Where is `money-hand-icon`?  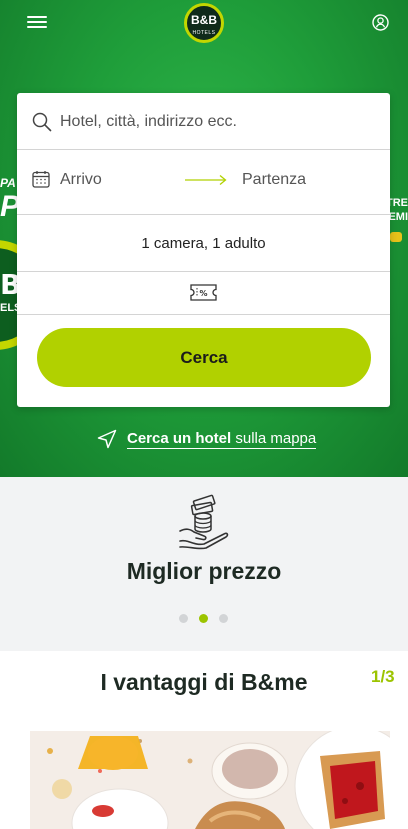
money-hand-icon is located at coordinates (204, 523).